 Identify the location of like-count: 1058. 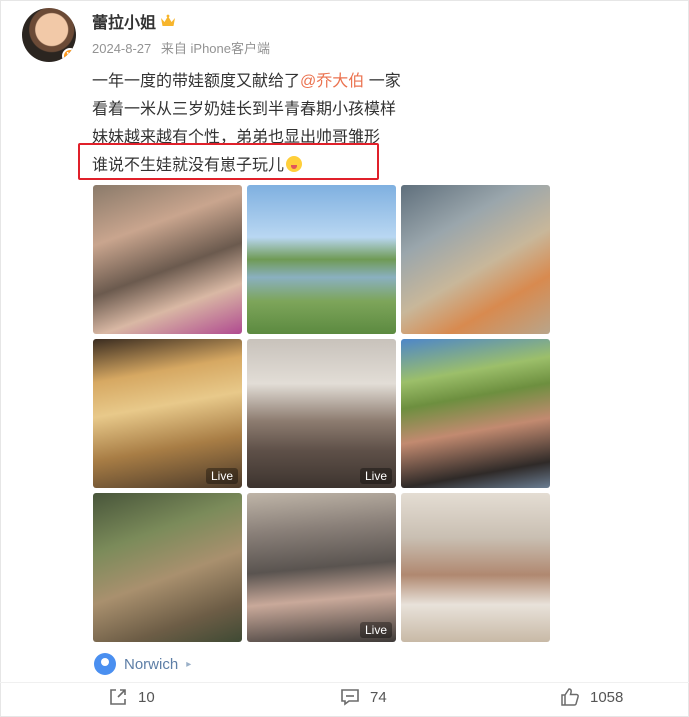
(607, 697).